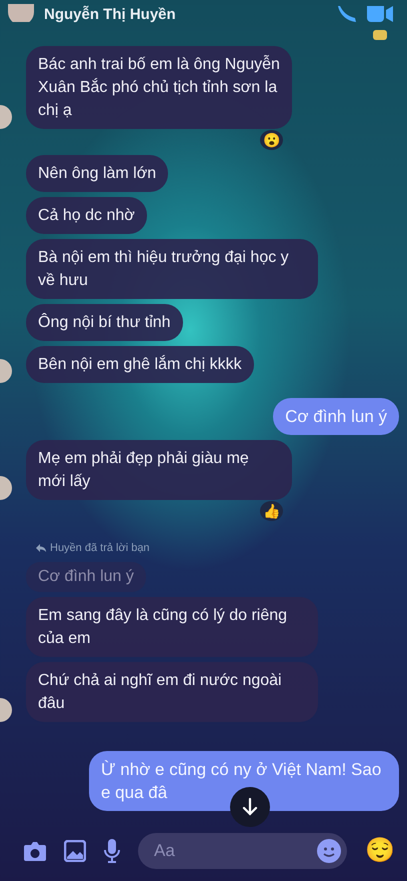 The width and height of the screenshot is (407, 881). Describe the element at coordinates (140, 364) in the screenshot. I see `message-bubble: Bên nội em ghê lắm chị kkkk` at that location.